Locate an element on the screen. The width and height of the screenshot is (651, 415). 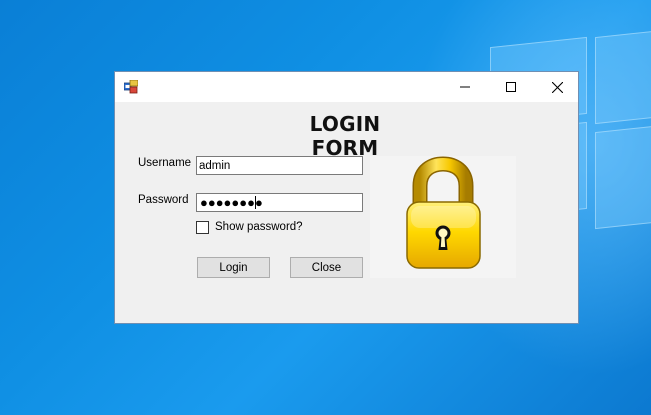
text-caret is located at coordinates (255, 202).